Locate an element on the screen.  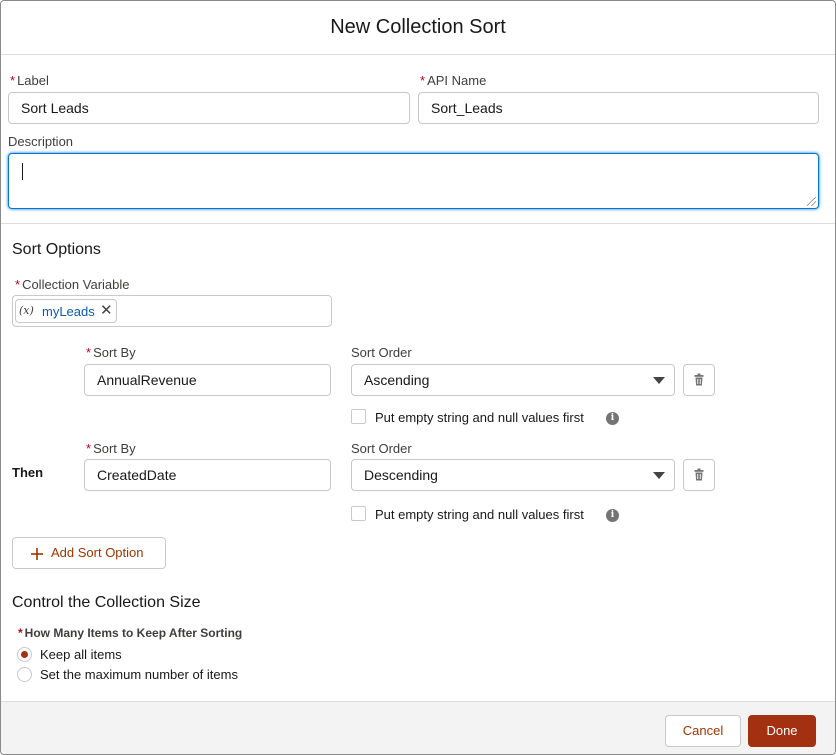
nulls-first-label-2: Put empty string and null values first is located at coordinates (479, 514).